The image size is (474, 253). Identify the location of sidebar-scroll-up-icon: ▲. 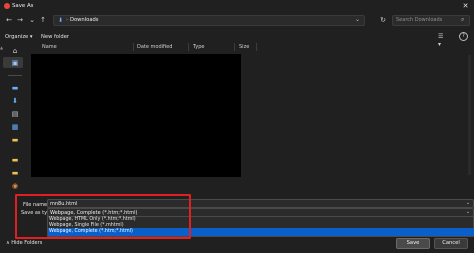
(1, 47).